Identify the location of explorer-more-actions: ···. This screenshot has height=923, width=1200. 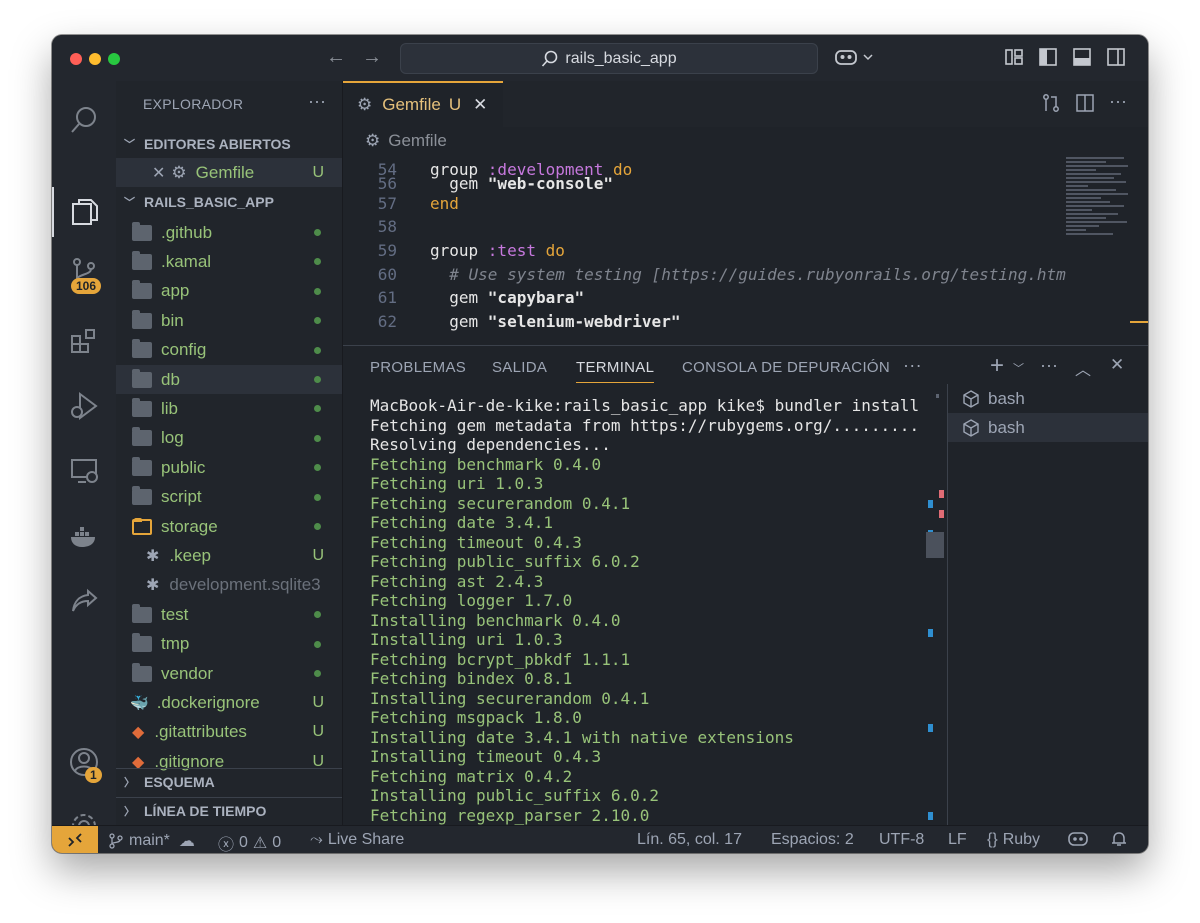
(317, 101).